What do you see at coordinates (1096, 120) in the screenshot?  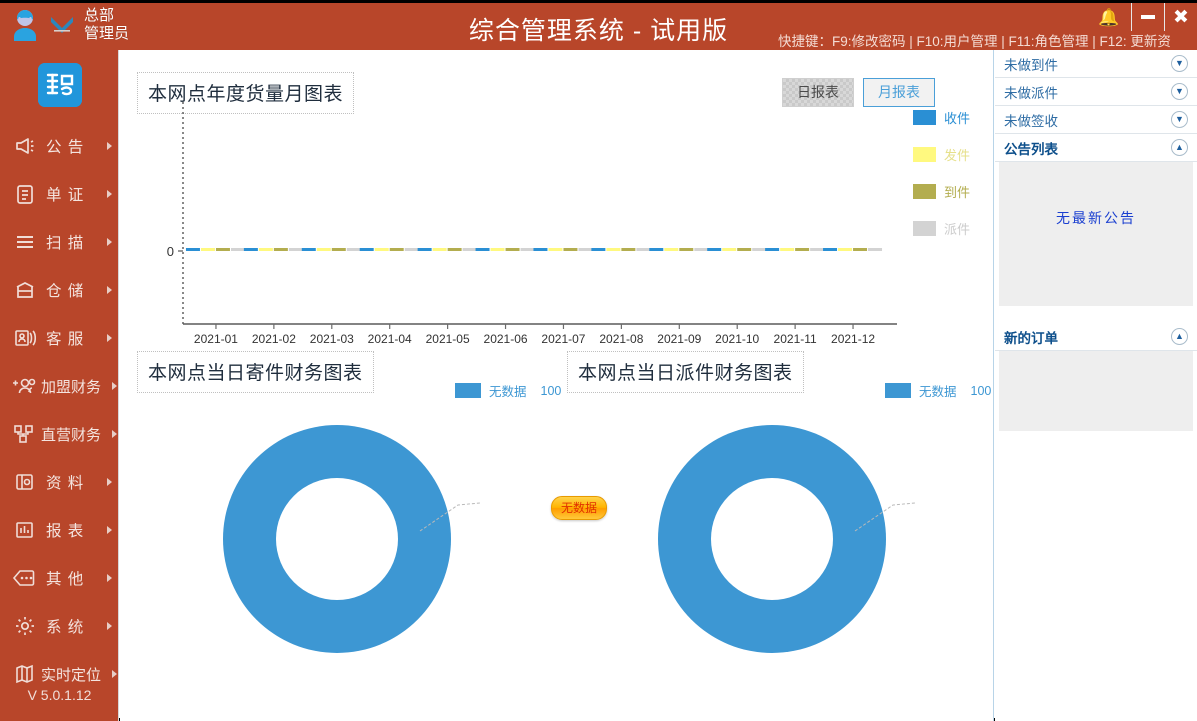 I see `rp-section-2: 未做签收 ▼` at bounding box center [1096, 120].